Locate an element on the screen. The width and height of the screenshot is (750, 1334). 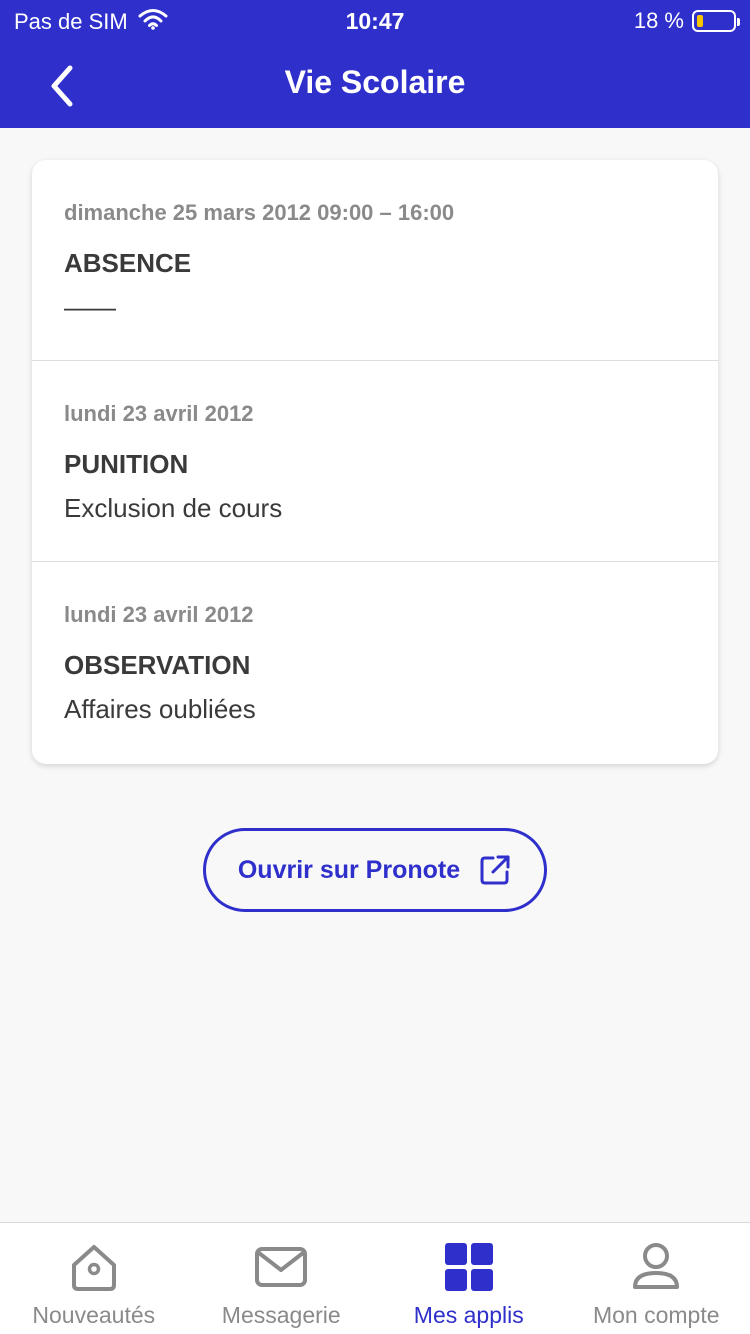
entry-type: OBSERVATION is located at coordinates (157, 665).